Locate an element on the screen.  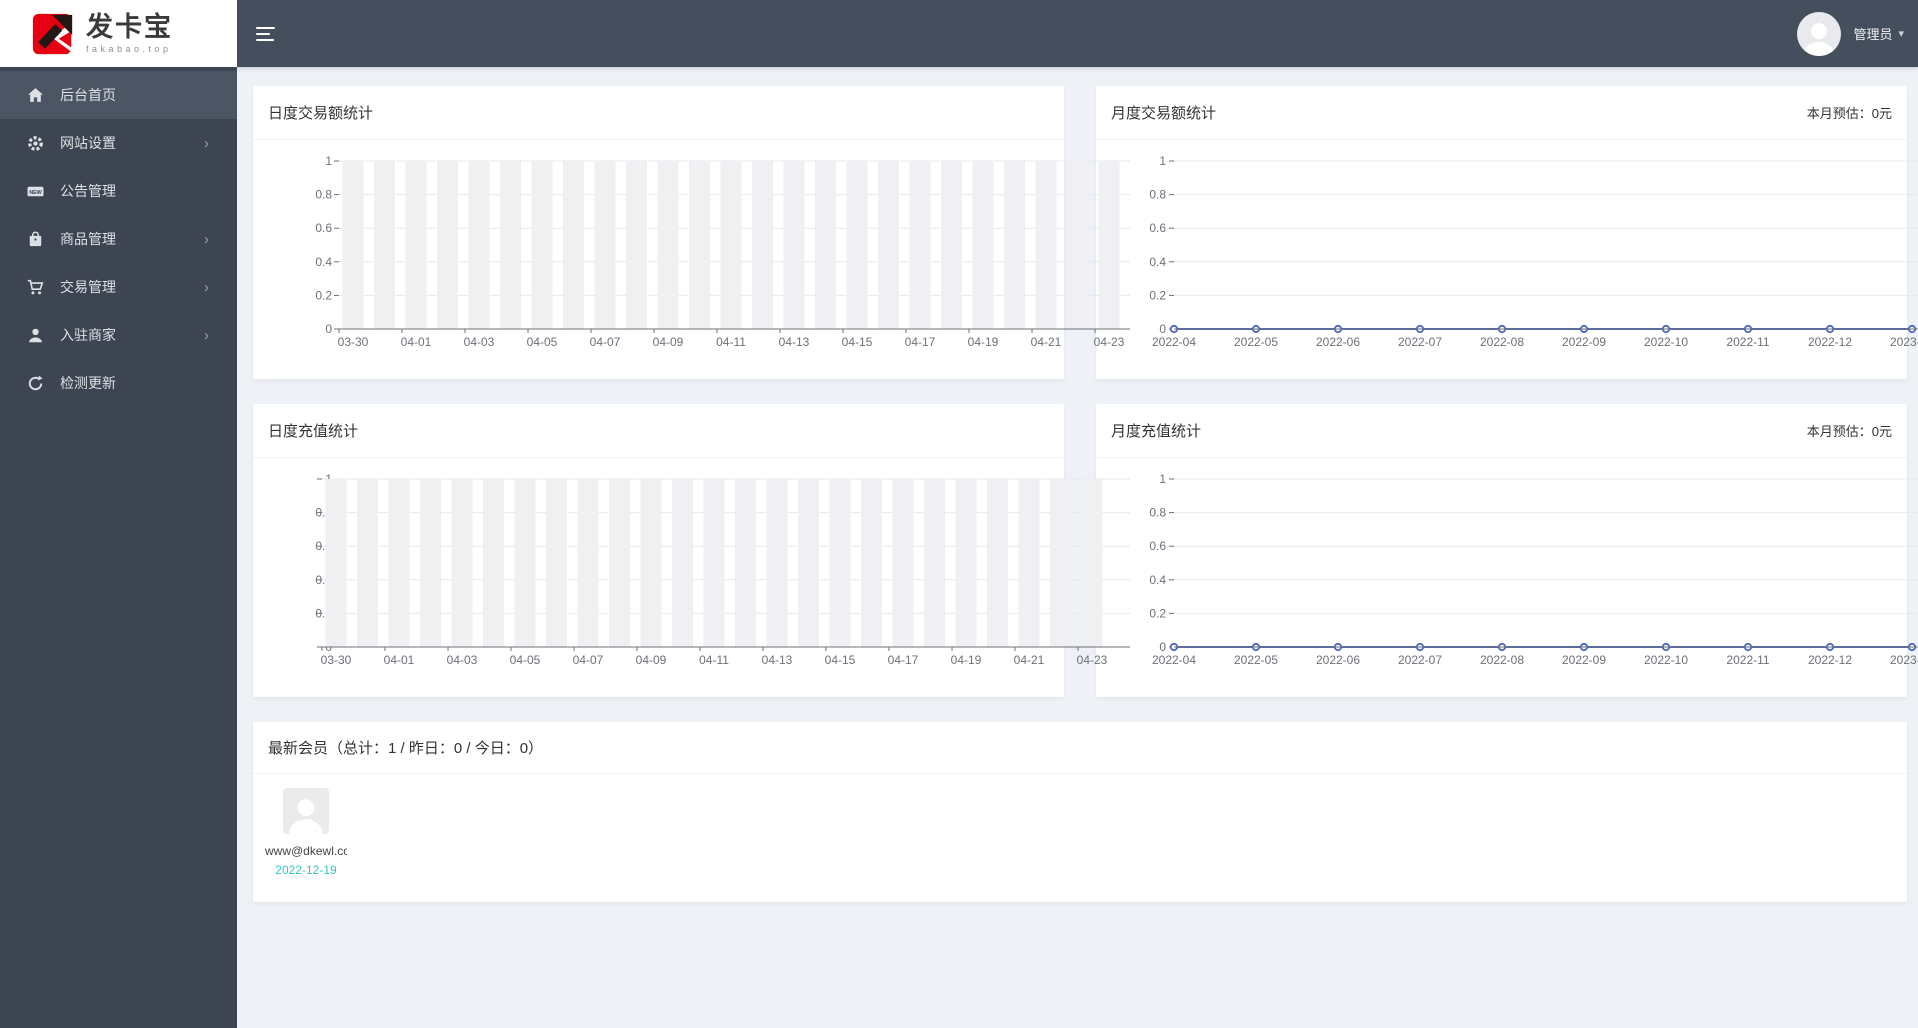
sidebar-nav: 后台首页 网站设置 › NEW 公告管理 商品管理 › 交易管理 › 入驻商家 › 检测更新 is located at coordinates (118, 239).